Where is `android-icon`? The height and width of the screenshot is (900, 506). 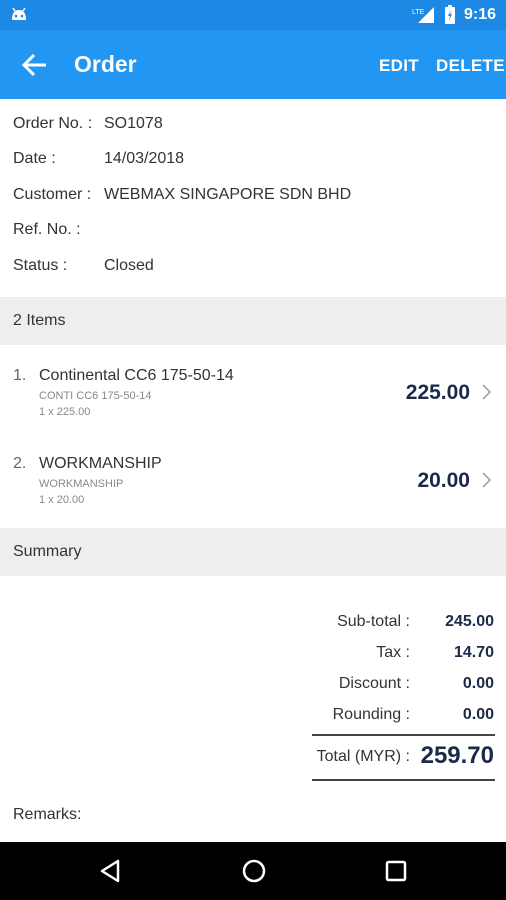 android-icon is located at coordinates (19, 13).